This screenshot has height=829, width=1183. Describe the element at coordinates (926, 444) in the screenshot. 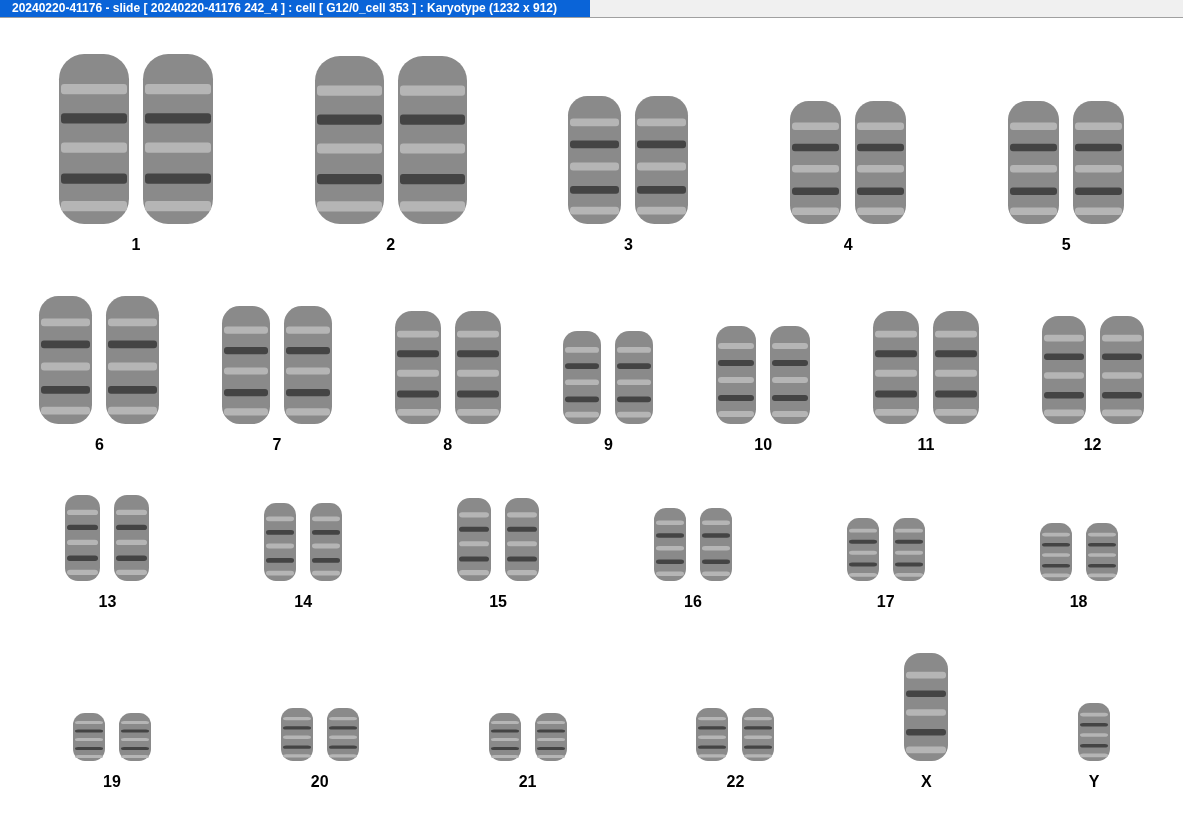

I see `chromosome-label: 11` at that location.